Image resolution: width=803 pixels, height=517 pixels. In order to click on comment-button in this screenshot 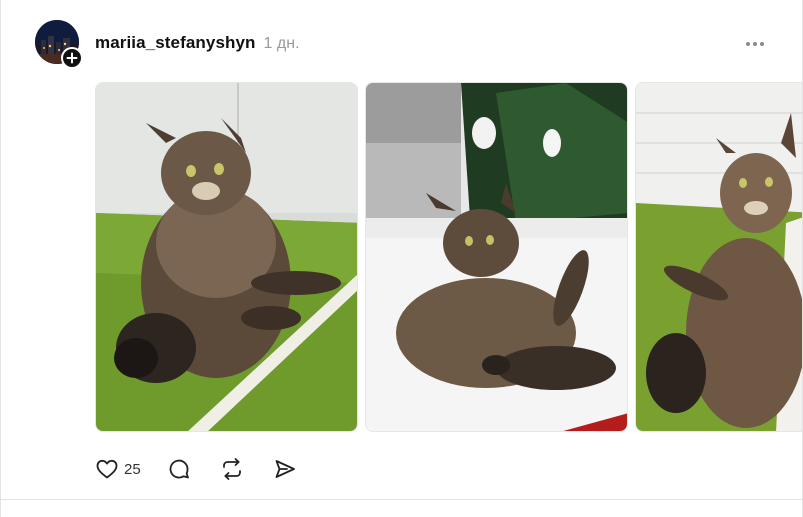, I will do `click(179, 469)`.